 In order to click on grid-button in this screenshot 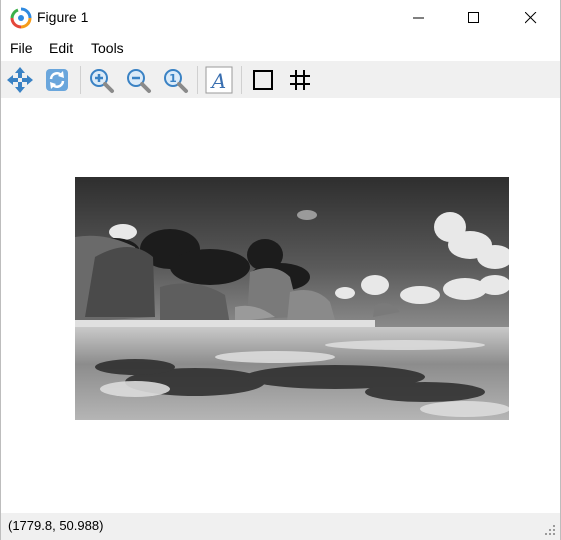, I will do `click(300, 80)`.